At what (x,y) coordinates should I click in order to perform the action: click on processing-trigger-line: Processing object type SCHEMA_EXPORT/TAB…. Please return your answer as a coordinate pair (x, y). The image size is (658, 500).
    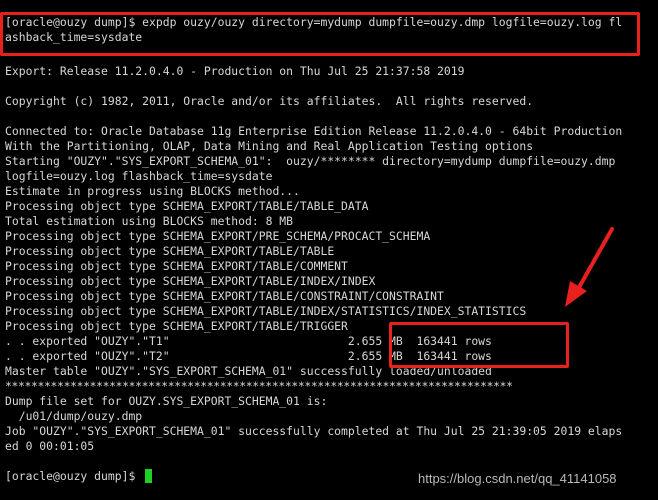
    Looking at the image, I should click on (176, 326).